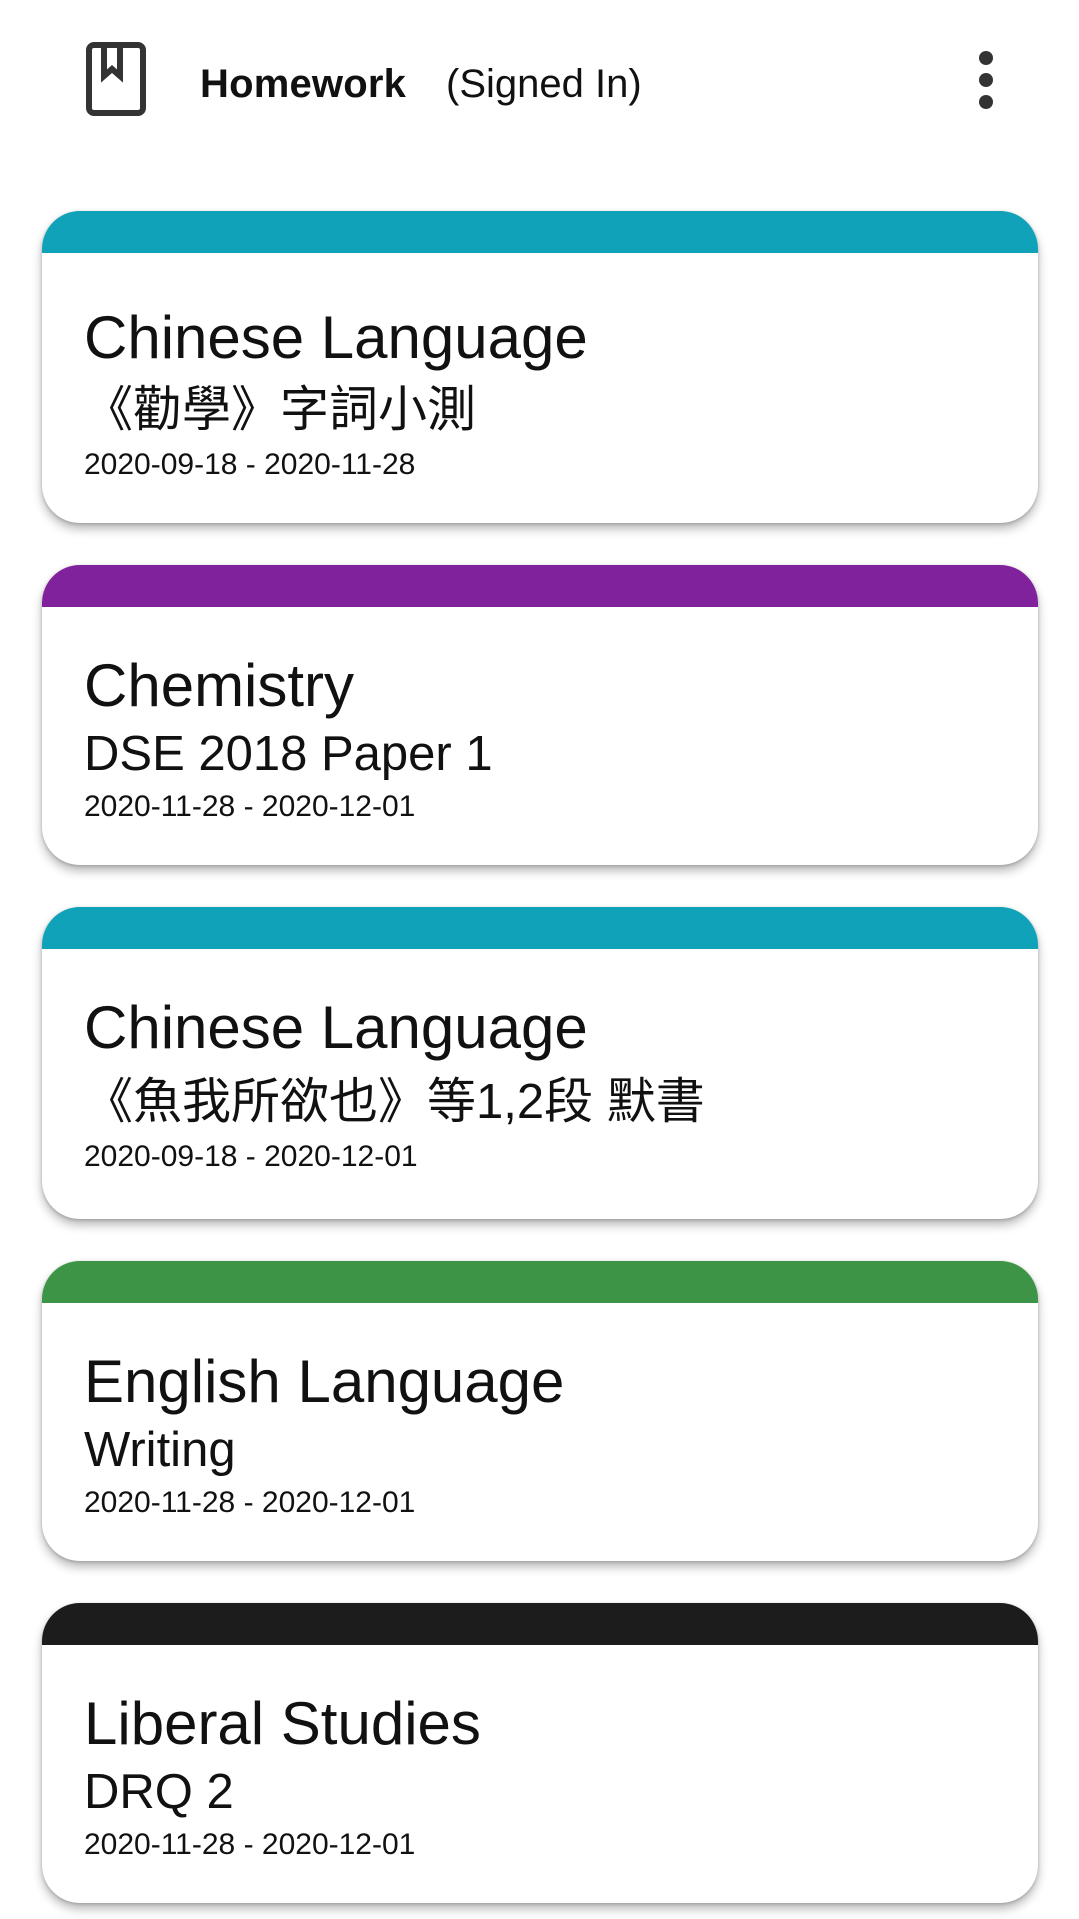  What do you see at coordinates (251, 1156) in the screenshot?
I see `homework-dates: 2020-09-18 - 2020-12-01` at bounding box center [251, 1156].